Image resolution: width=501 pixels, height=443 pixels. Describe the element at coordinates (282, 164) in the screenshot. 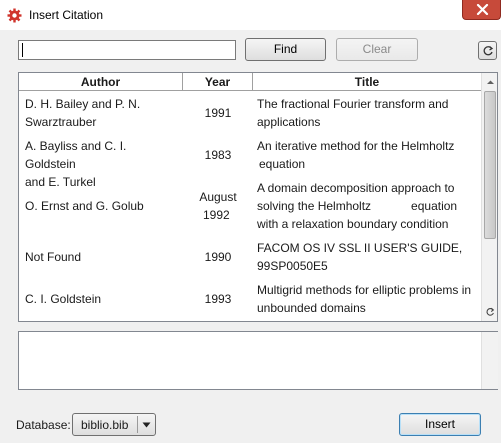

I see `title-line: equation` at that location.